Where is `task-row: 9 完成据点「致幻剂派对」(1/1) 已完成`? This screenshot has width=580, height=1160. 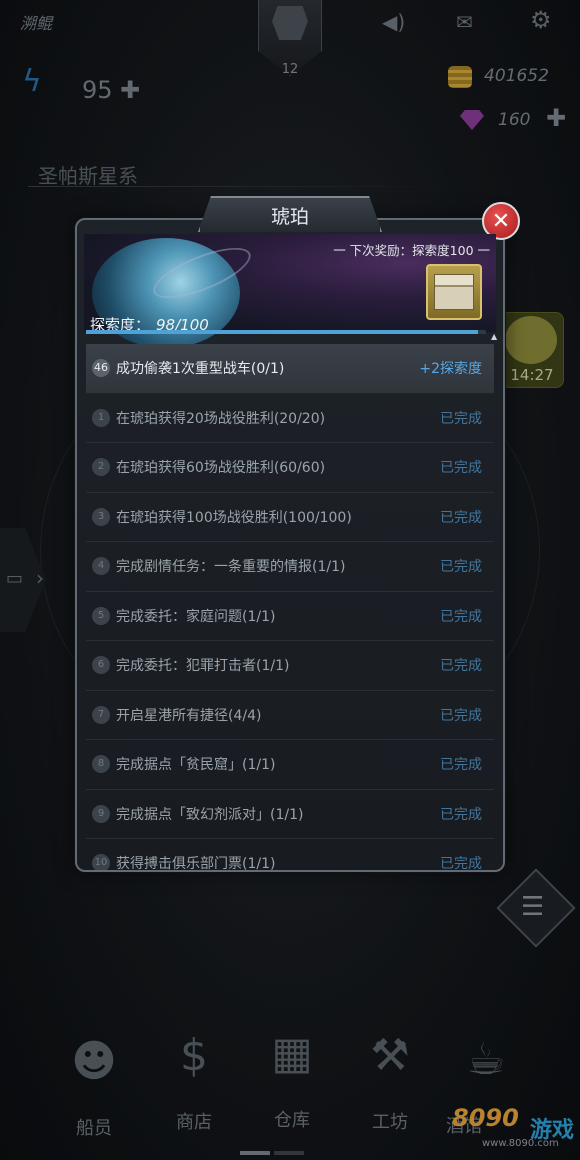
task-row: 9 完成据点「致幻剂派对」(1/1) 已完成 is located at coordinates (290, 814).